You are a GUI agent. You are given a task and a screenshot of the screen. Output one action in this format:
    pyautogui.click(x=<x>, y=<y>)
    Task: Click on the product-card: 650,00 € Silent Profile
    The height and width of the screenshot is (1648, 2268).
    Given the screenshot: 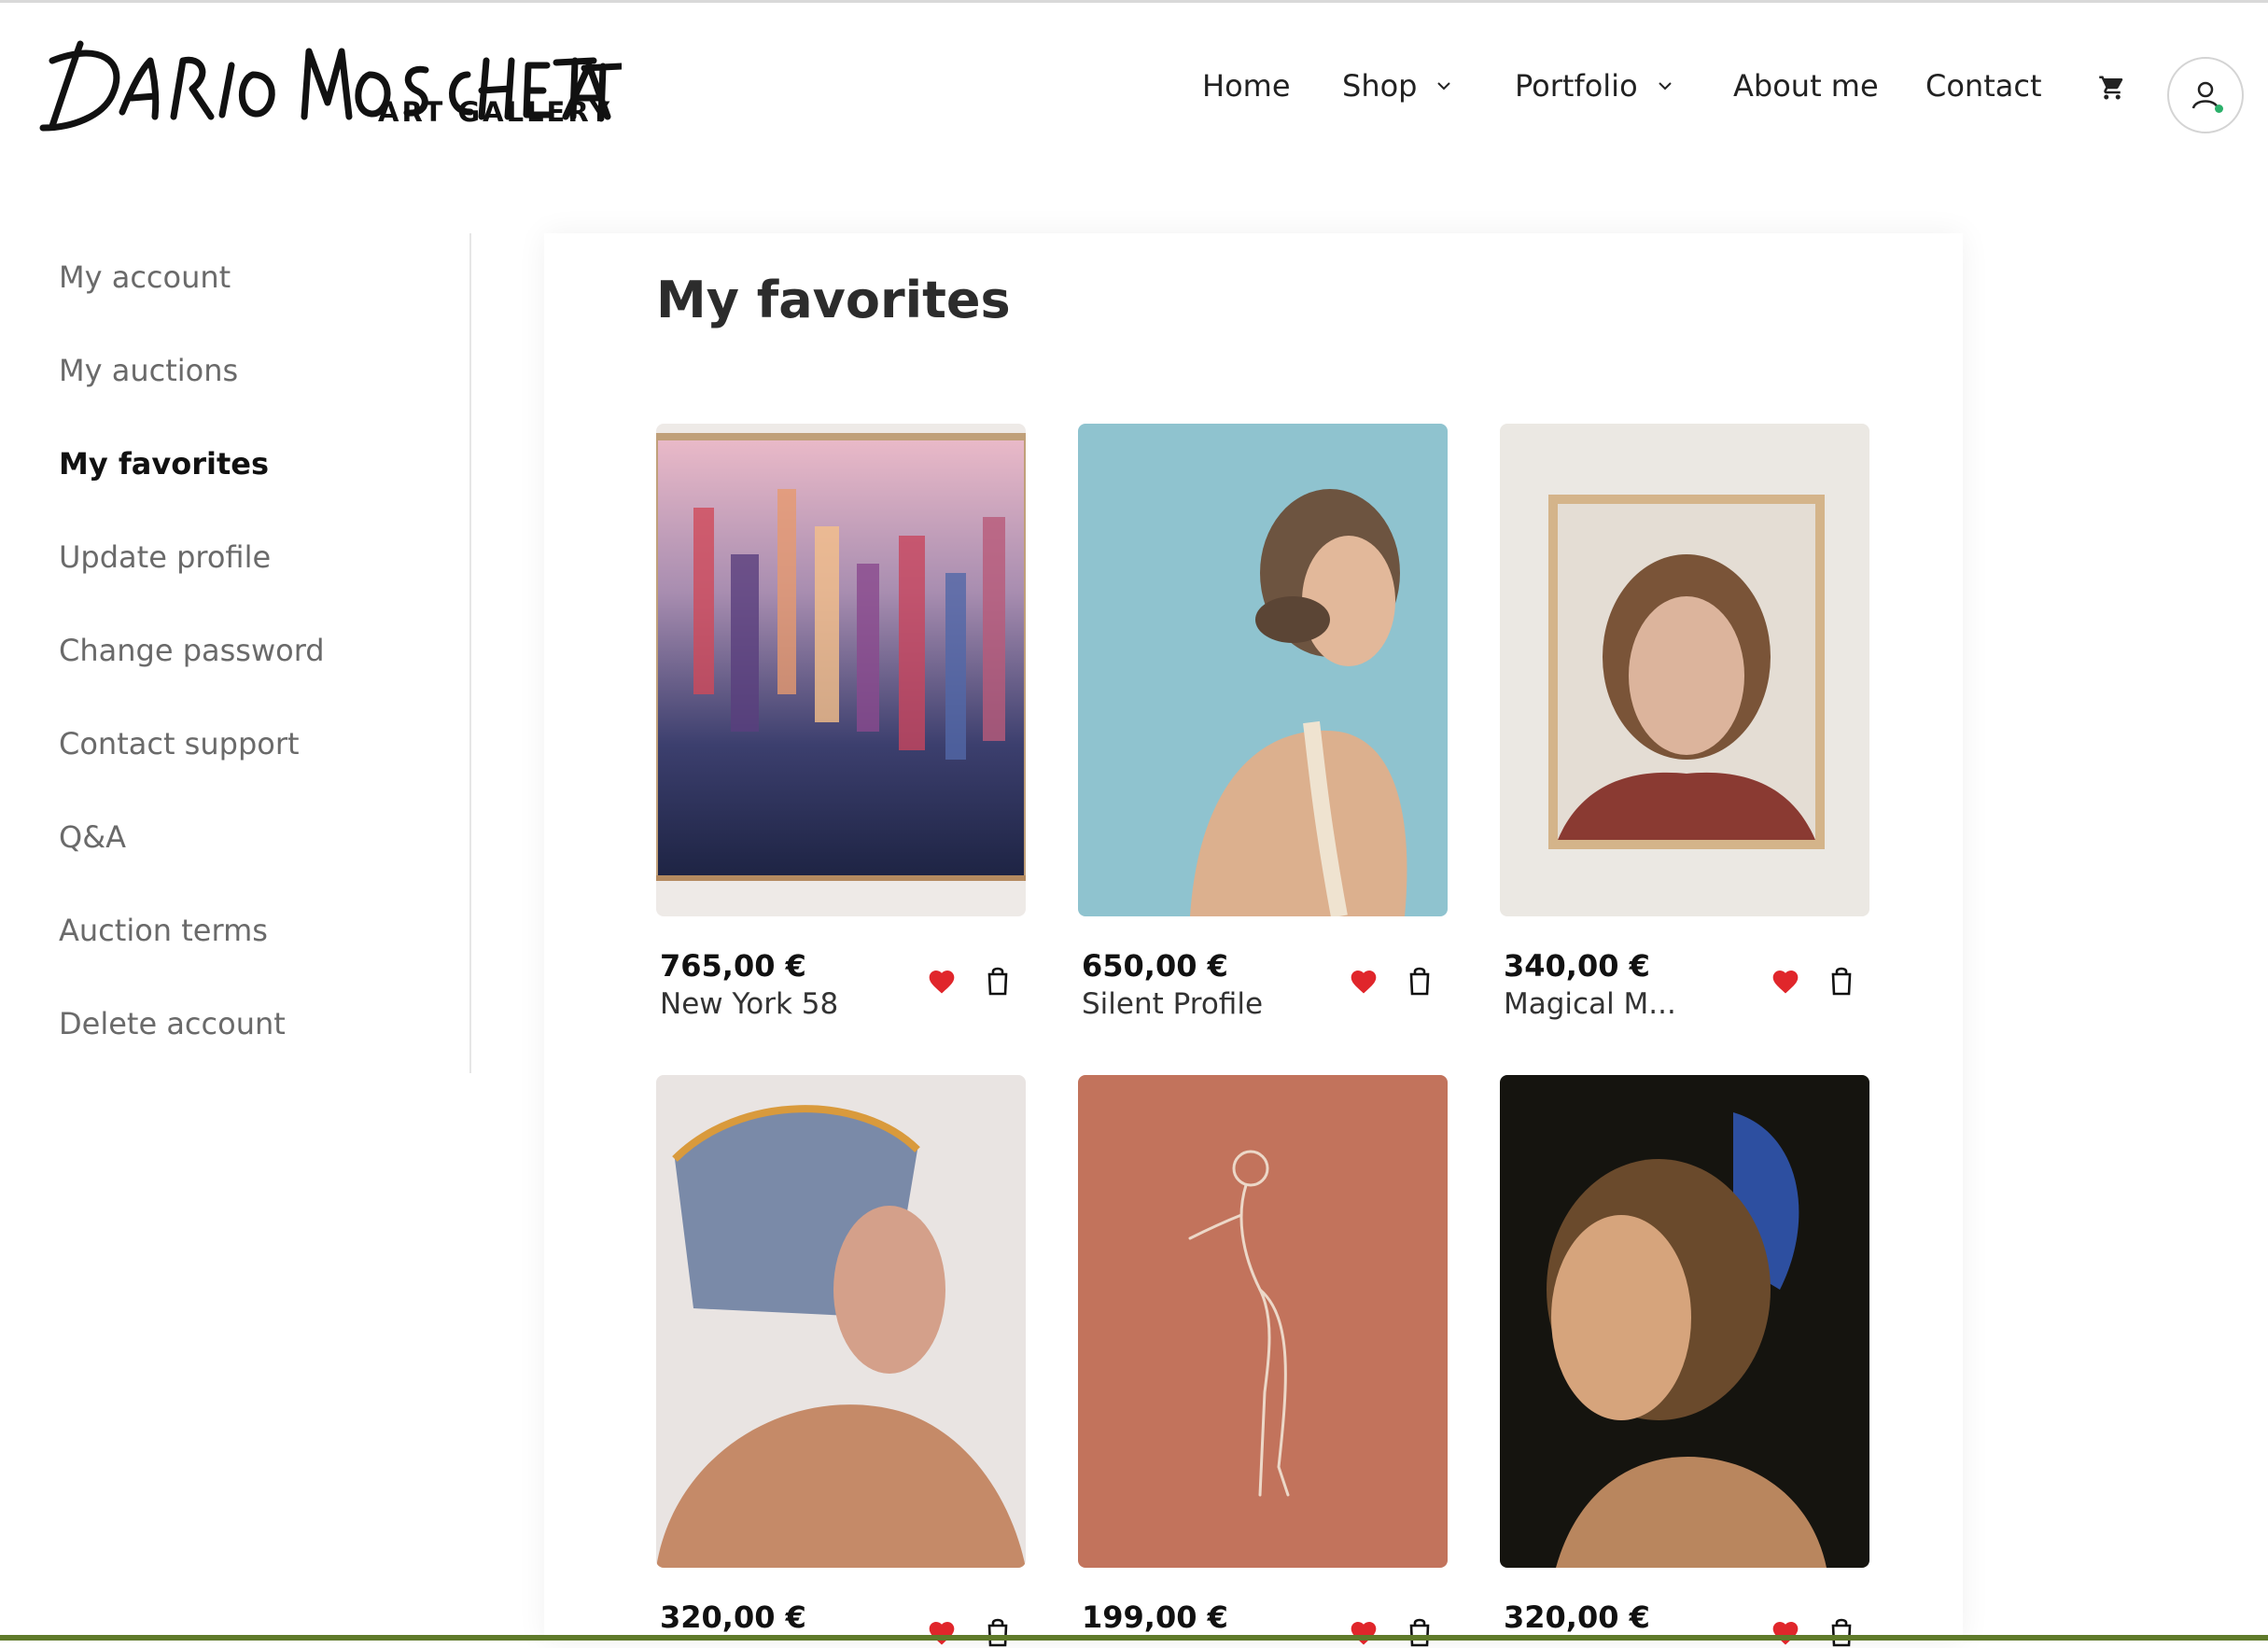 What is the action you would take?
    pyautogui.click(x=1263, y=723)
    